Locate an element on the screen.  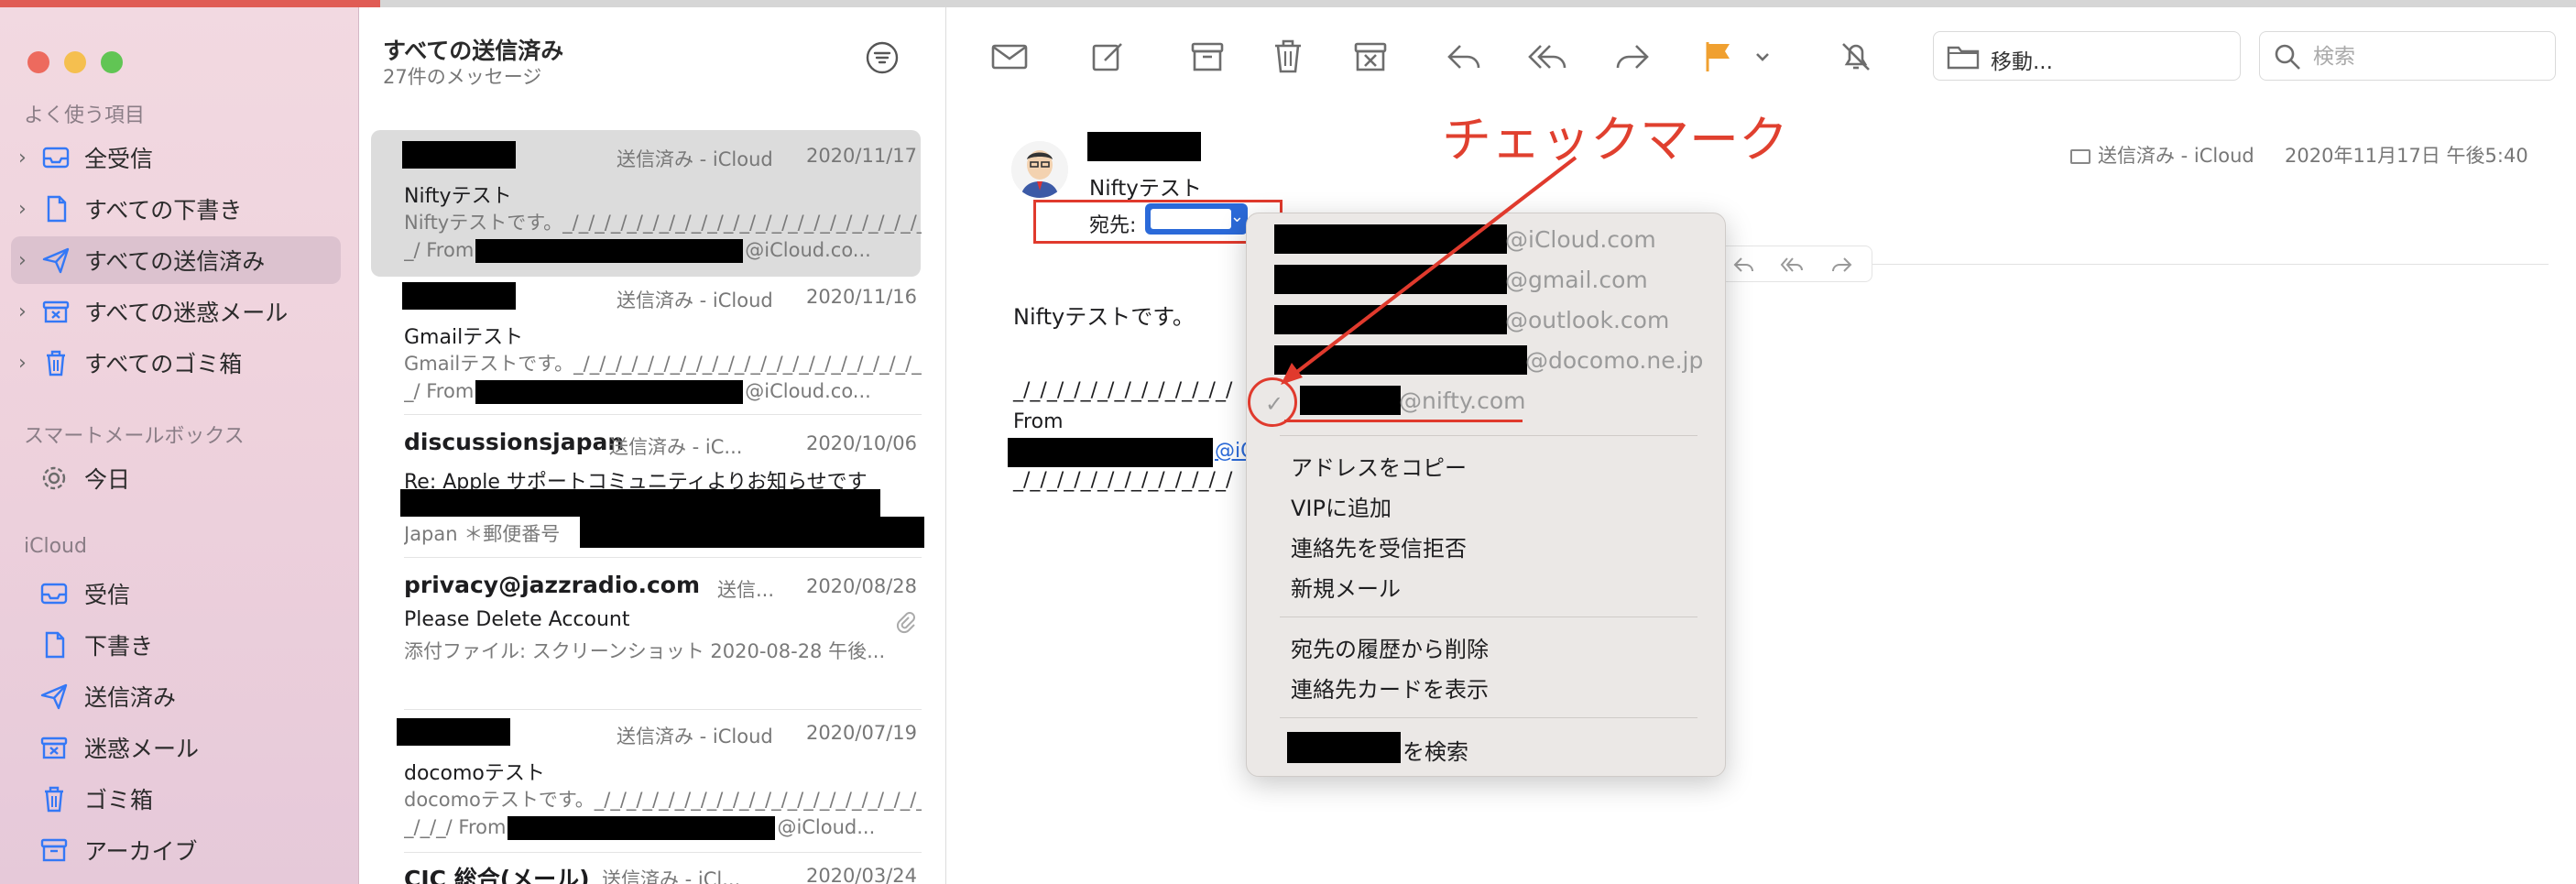
sidebar-item-label: 送信済み is located at coordinates (130, 697).